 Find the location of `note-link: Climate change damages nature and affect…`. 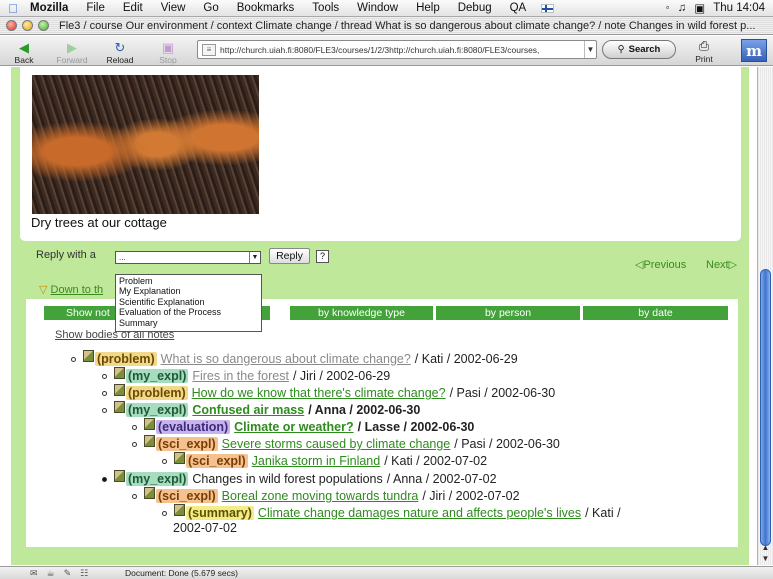

note-link: Climate change damages nature and affect… is located at coordinates (419, 513).